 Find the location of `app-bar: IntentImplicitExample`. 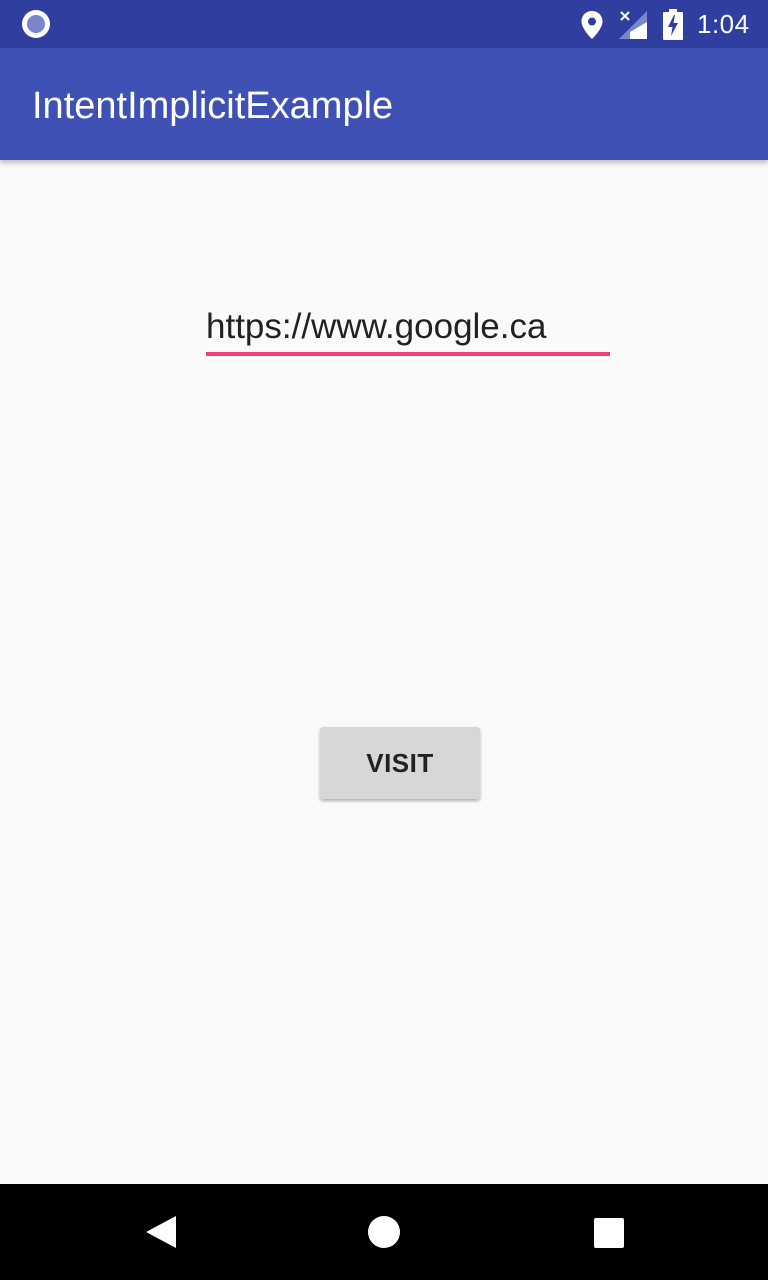

app-bar: IntentImplicitExample is located at coordinates (384, 104).